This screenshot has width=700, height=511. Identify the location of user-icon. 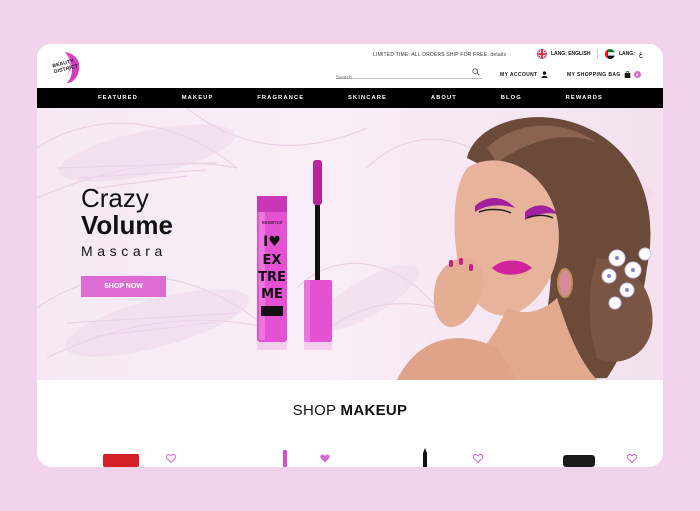
(544, 74).